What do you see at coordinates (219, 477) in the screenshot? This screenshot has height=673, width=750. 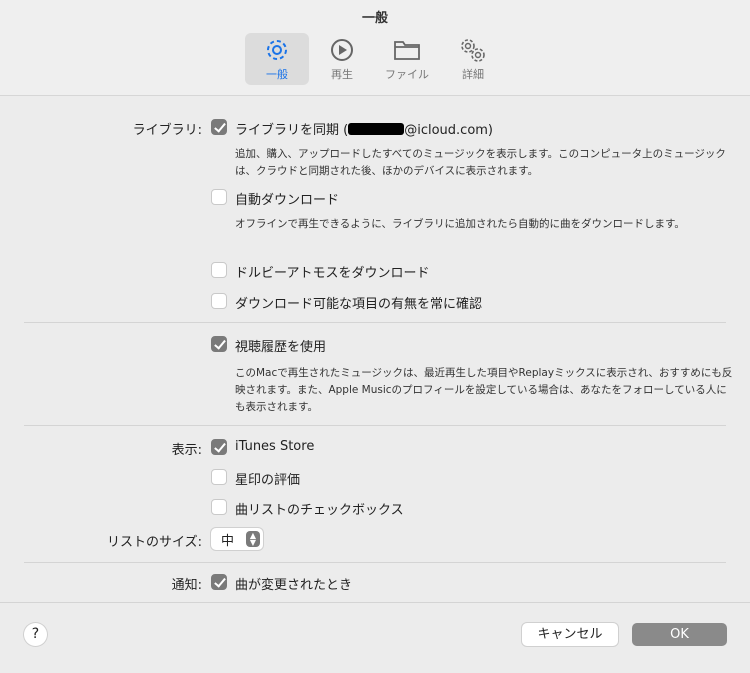 I see `star-rating-checkbox` at bounding box center [219, 477].